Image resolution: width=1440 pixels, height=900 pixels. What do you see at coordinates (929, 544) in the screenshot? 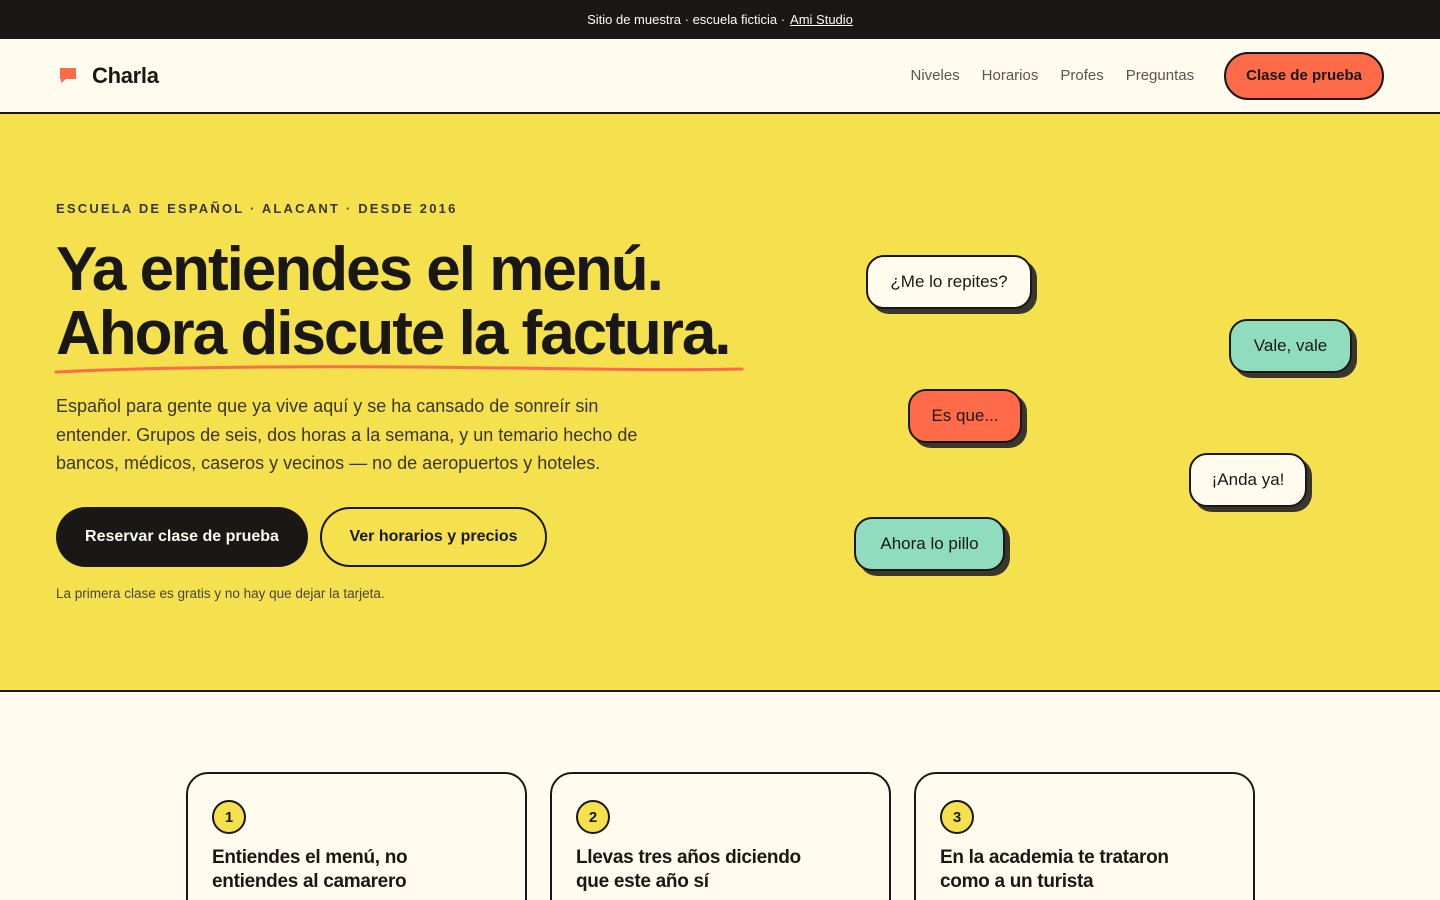
I see `speech-bubble: Ahora lo pillo` at bounding box center [929, 544].